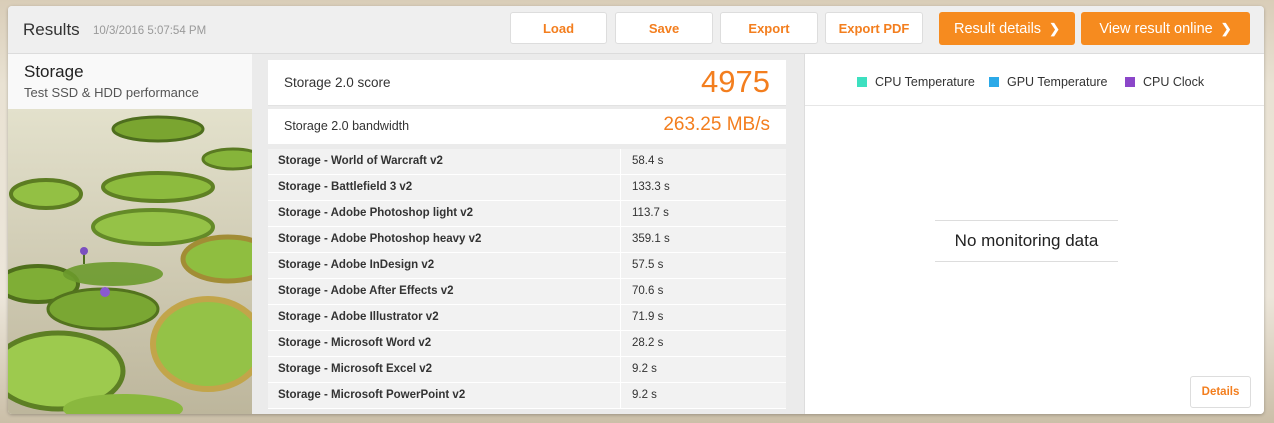 This screenshot has height=423, width=1274. I want to click on subtest-time: 58.4 s, so click(648, 161).